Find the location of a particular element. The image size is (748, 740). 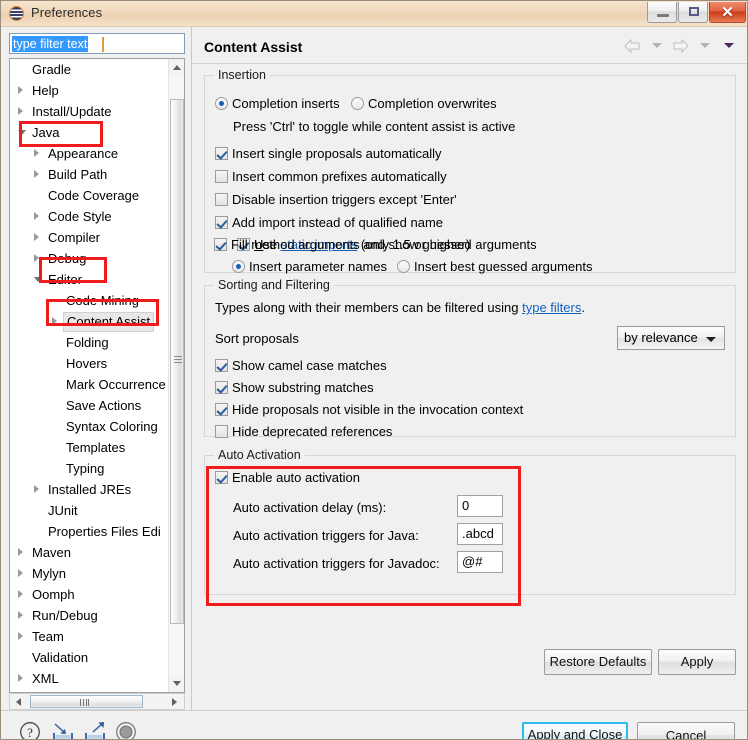

record-circle-icon is located at coordinates (126, 730).